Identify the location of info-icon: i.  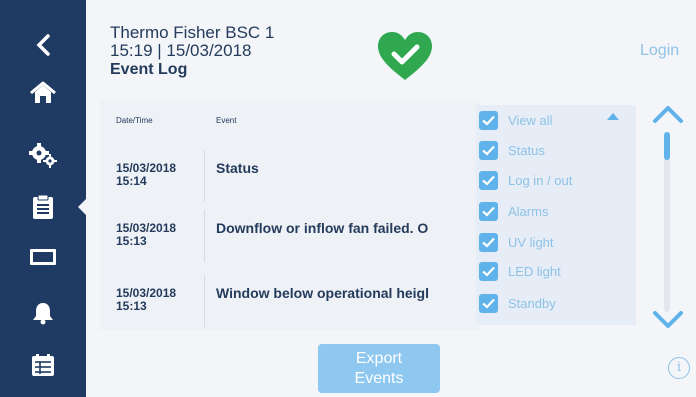
(679, 368).